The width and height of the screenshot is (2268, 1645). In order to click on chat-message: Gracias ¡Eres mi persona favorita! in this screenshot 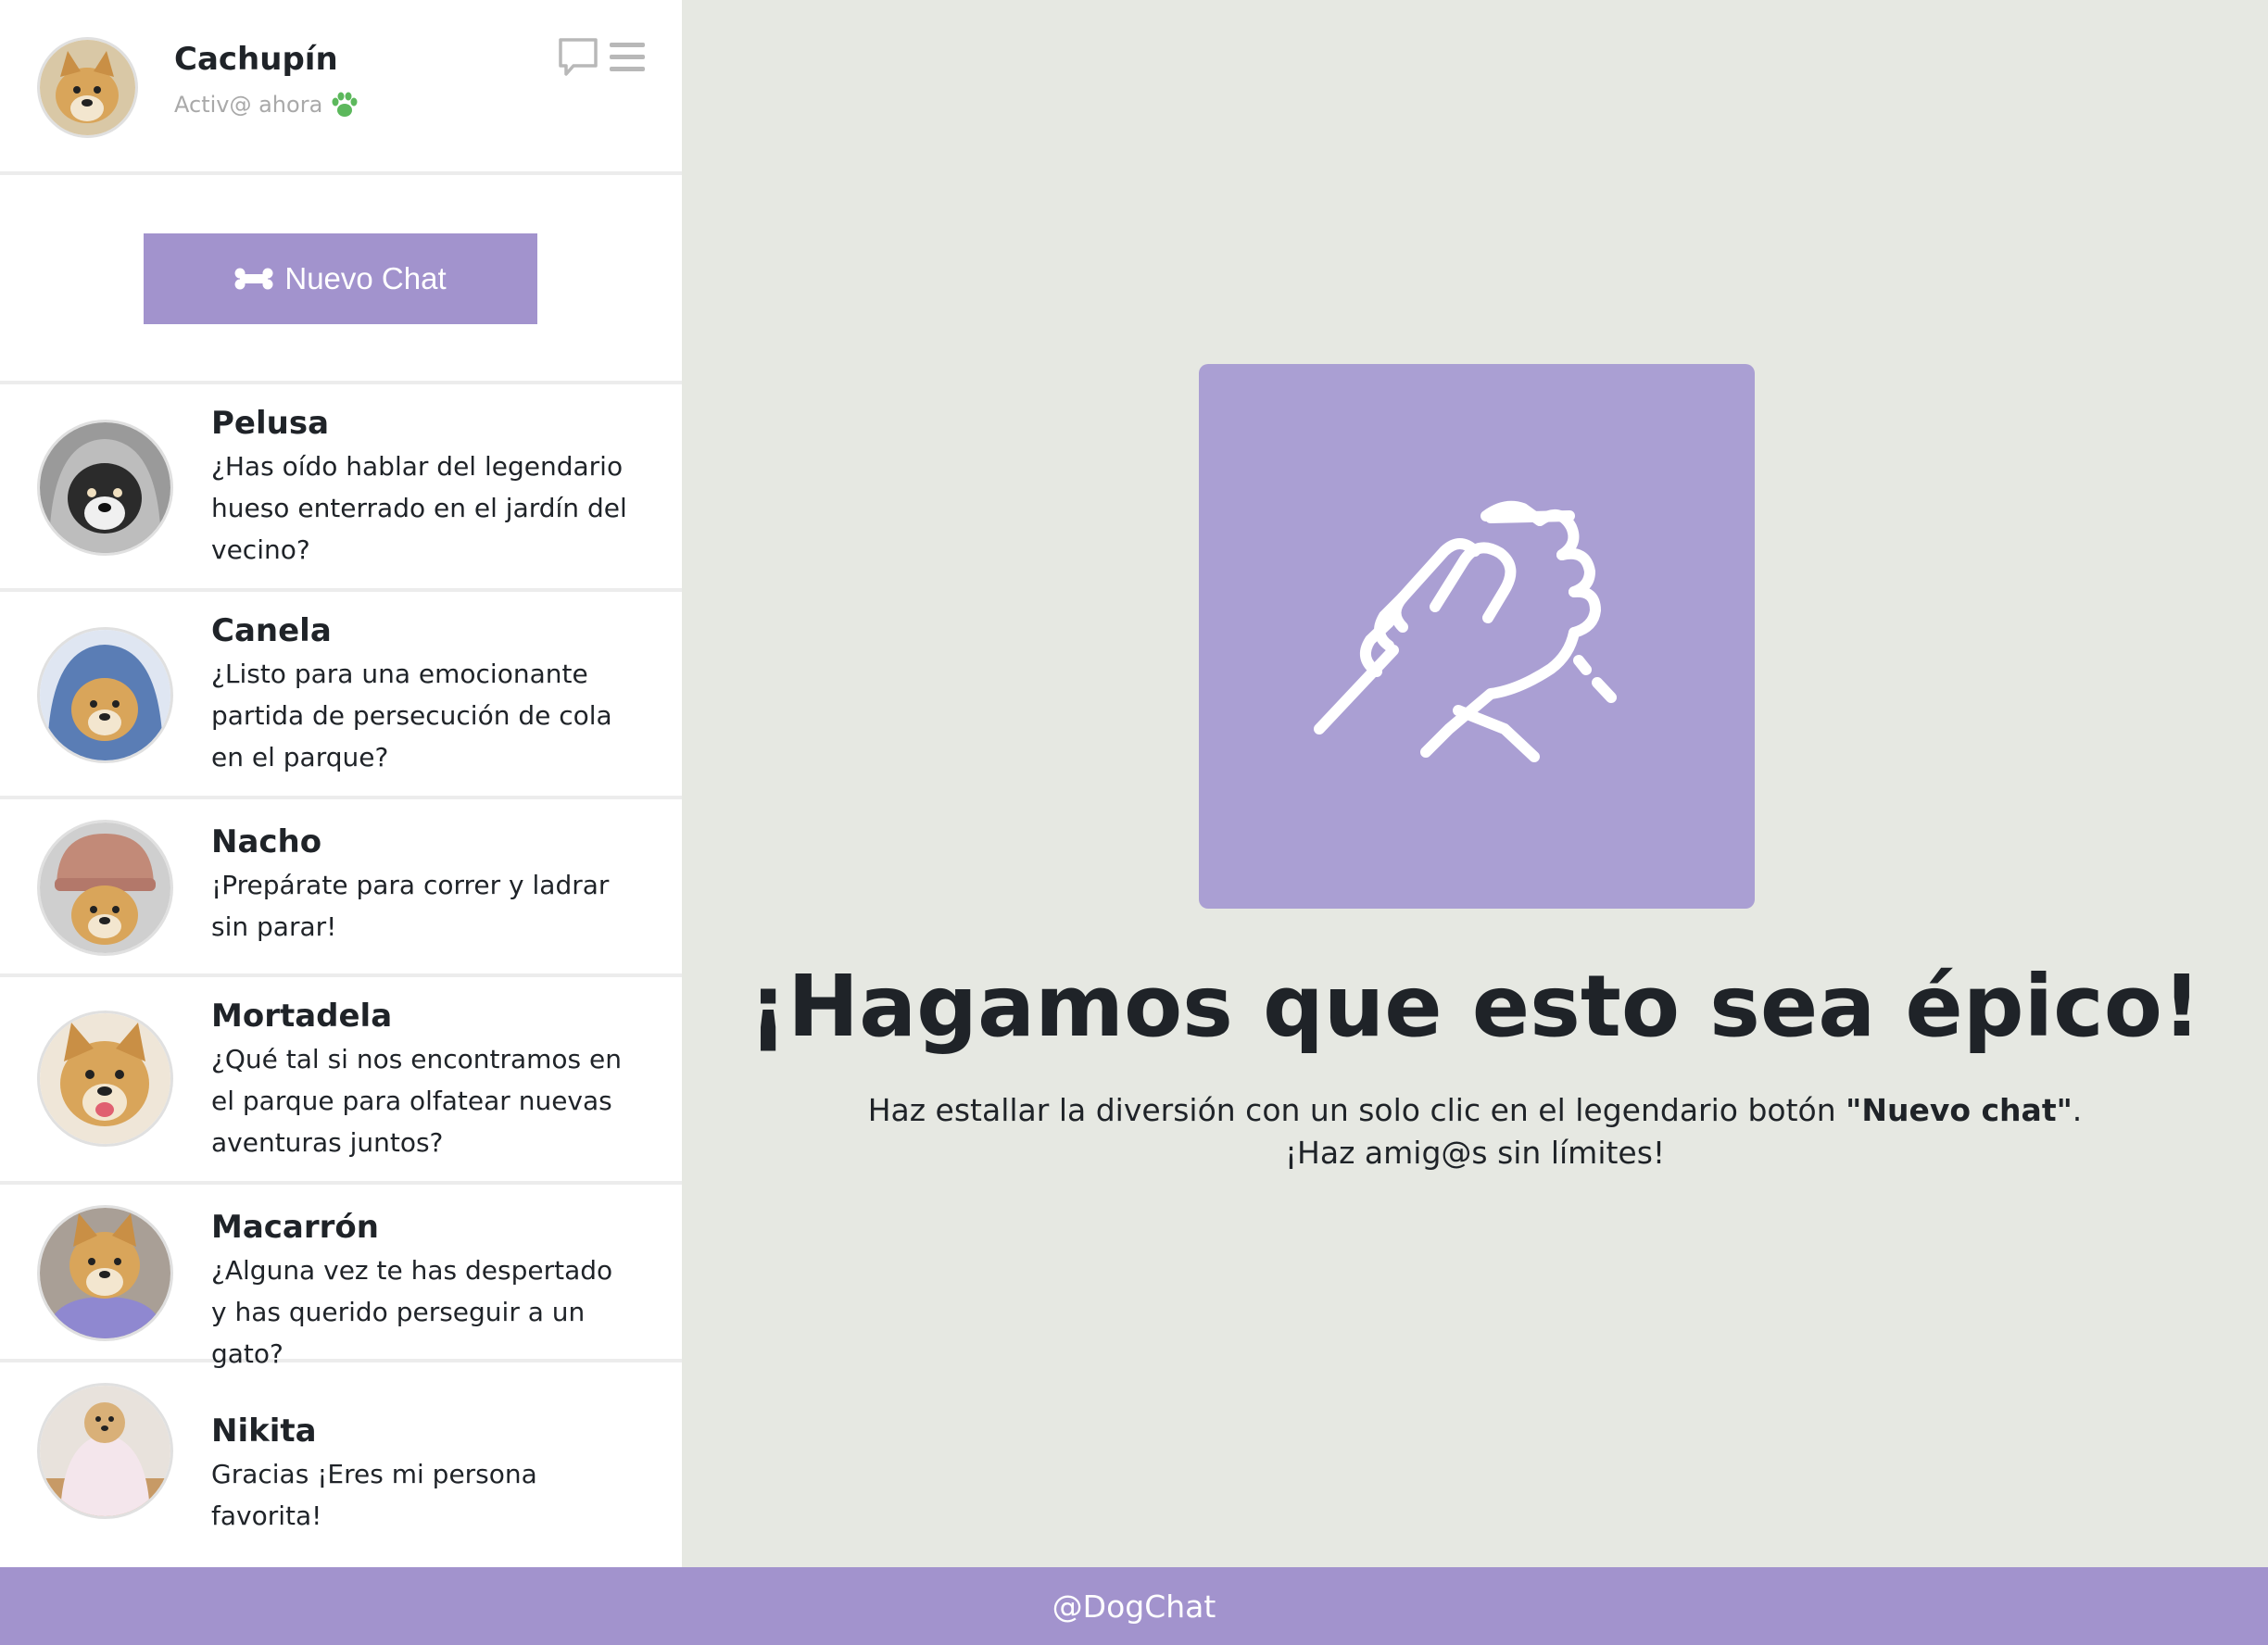, I will do `click(374, 1495)`.